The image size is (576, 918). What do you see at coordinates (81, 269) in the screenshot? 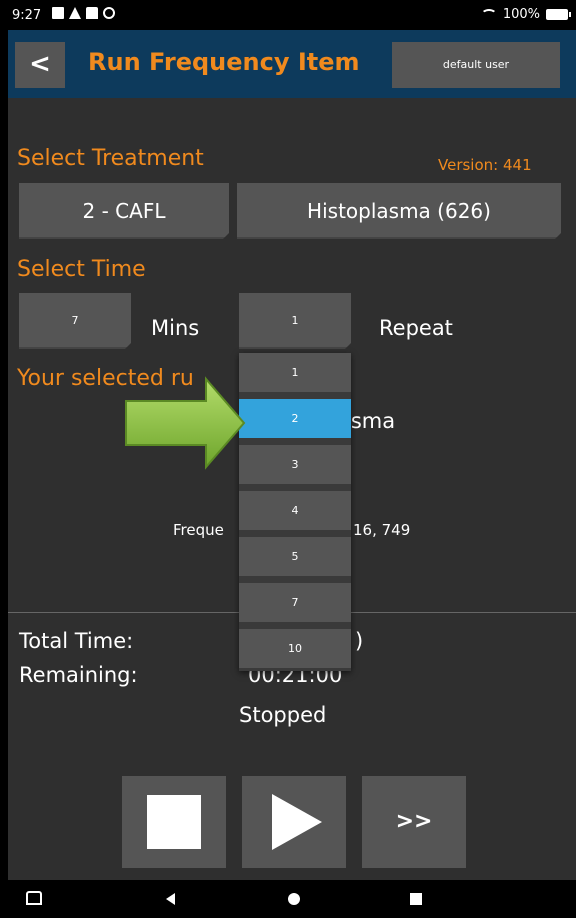
I see `select-time-label: Select Time` at bounding box center [81, 269].